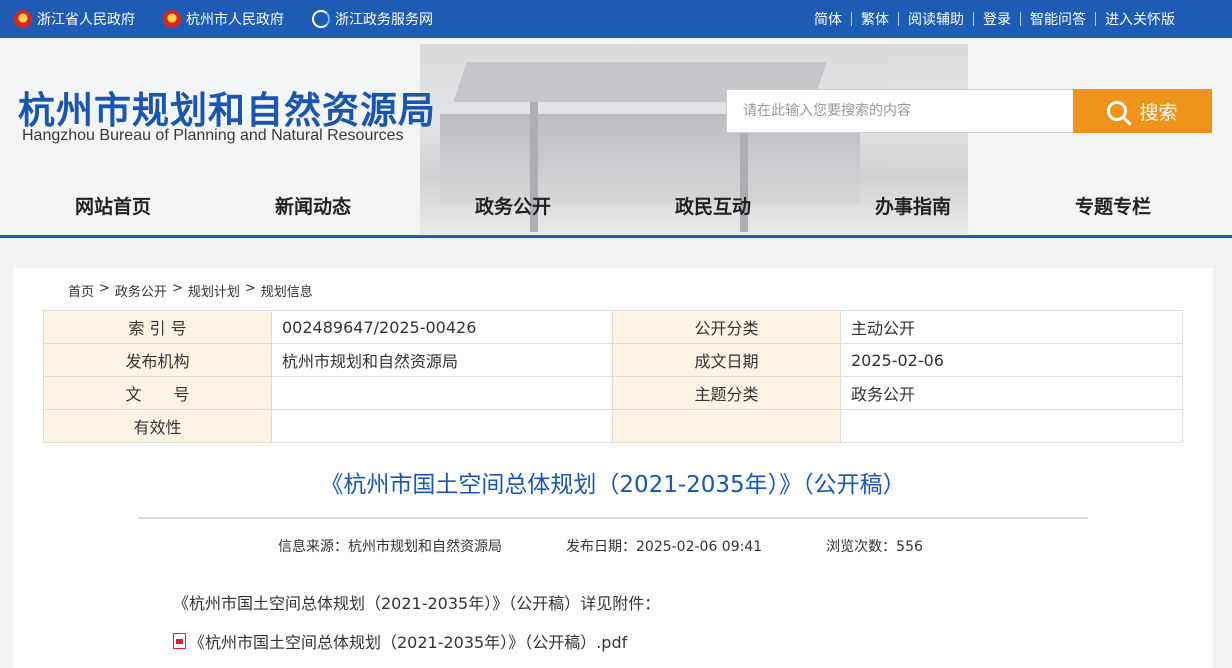 This screenshot has width=1232, height=668. I want to click on search-bar: 搜索, so click(969, 111).